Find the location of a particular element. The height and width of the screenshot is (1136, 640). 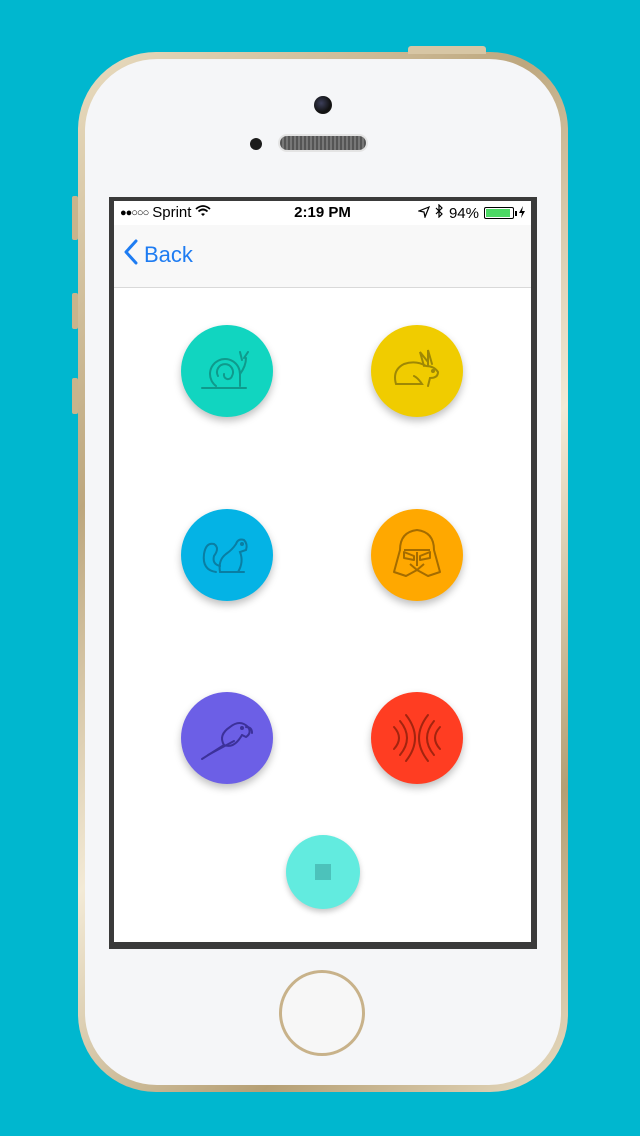

battery-percent: 94% is located at coordinates (463, 213).